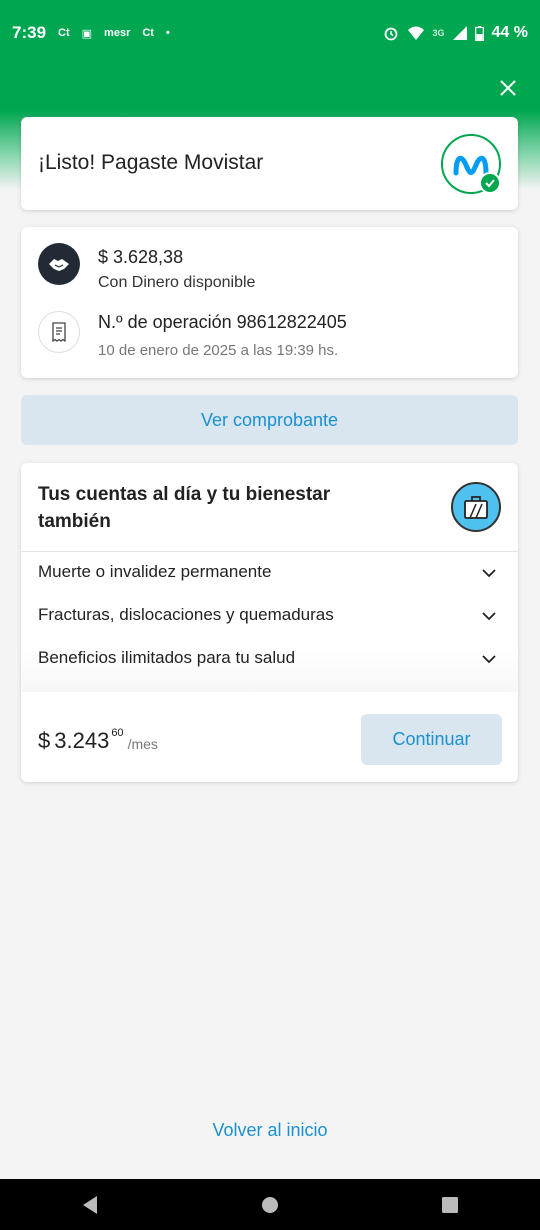 This screenshot has width=540, height=1230. What do you see at coordinates (142, 744) in the screenshot?
I see `price-period: /mes` at bounding box center [142, 744].